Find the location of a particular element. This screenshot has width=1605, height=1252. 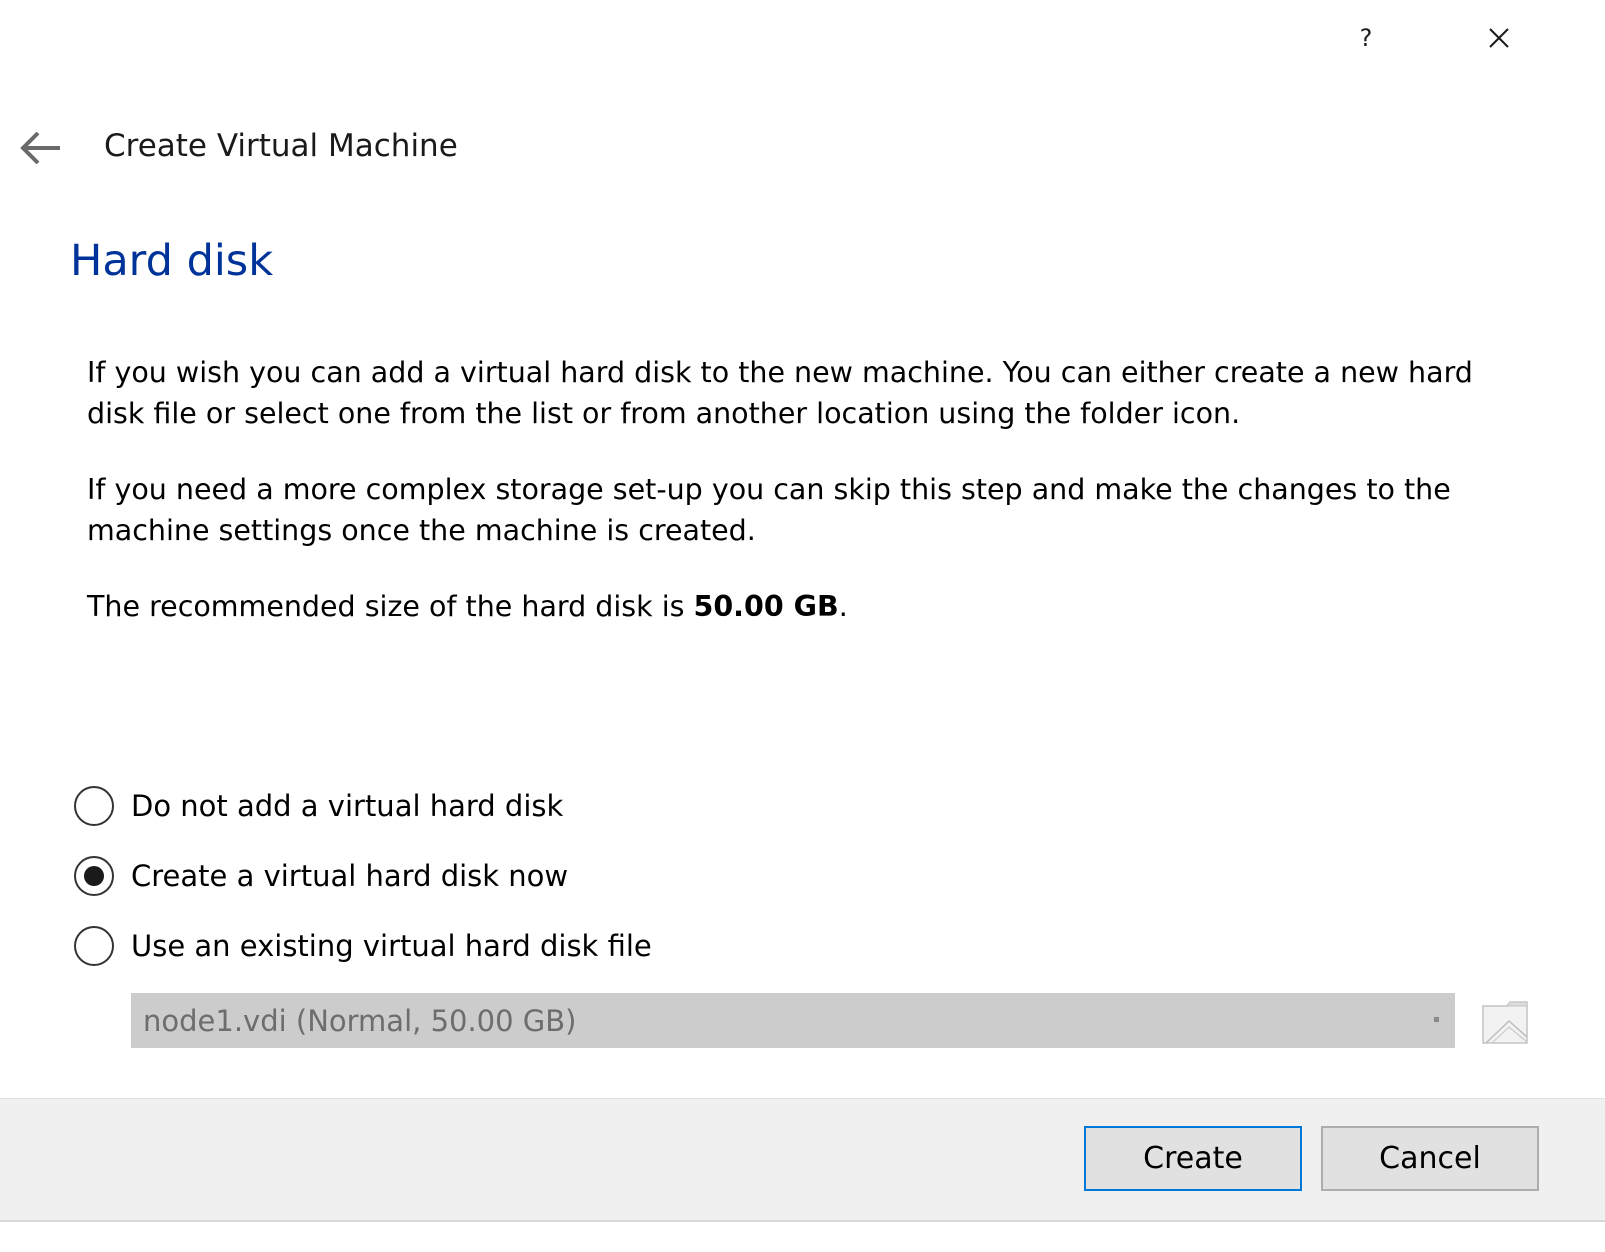

folder-icon is located at coordinates (1505, 1022).